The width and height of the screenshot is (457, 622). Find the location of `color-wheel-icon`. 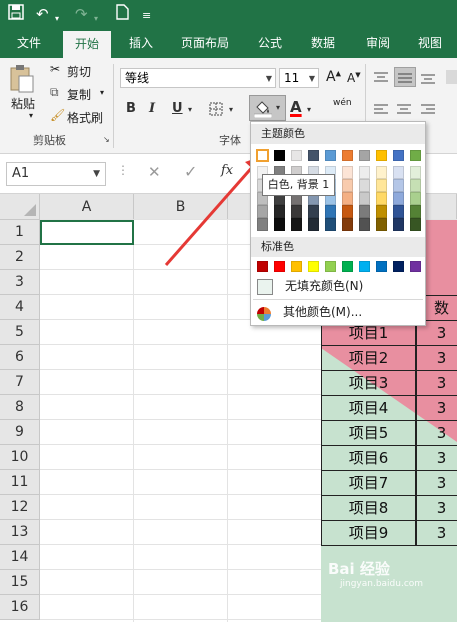

color-wheel-icon is located at coordinates (264, 313).